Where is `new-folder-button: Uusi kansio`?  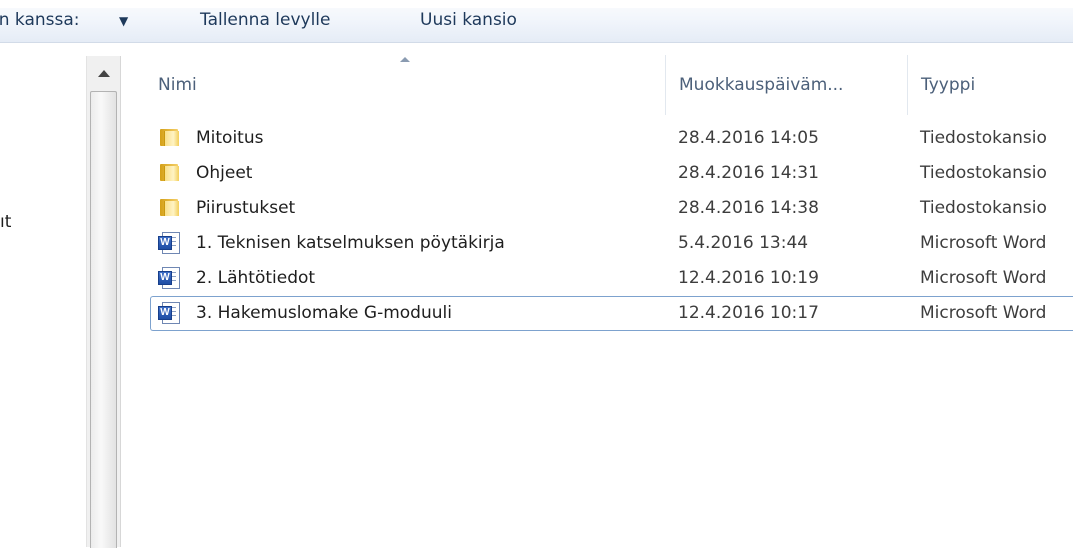 new-folder-button: Uusi kansio is located at coordinates (468, 20).